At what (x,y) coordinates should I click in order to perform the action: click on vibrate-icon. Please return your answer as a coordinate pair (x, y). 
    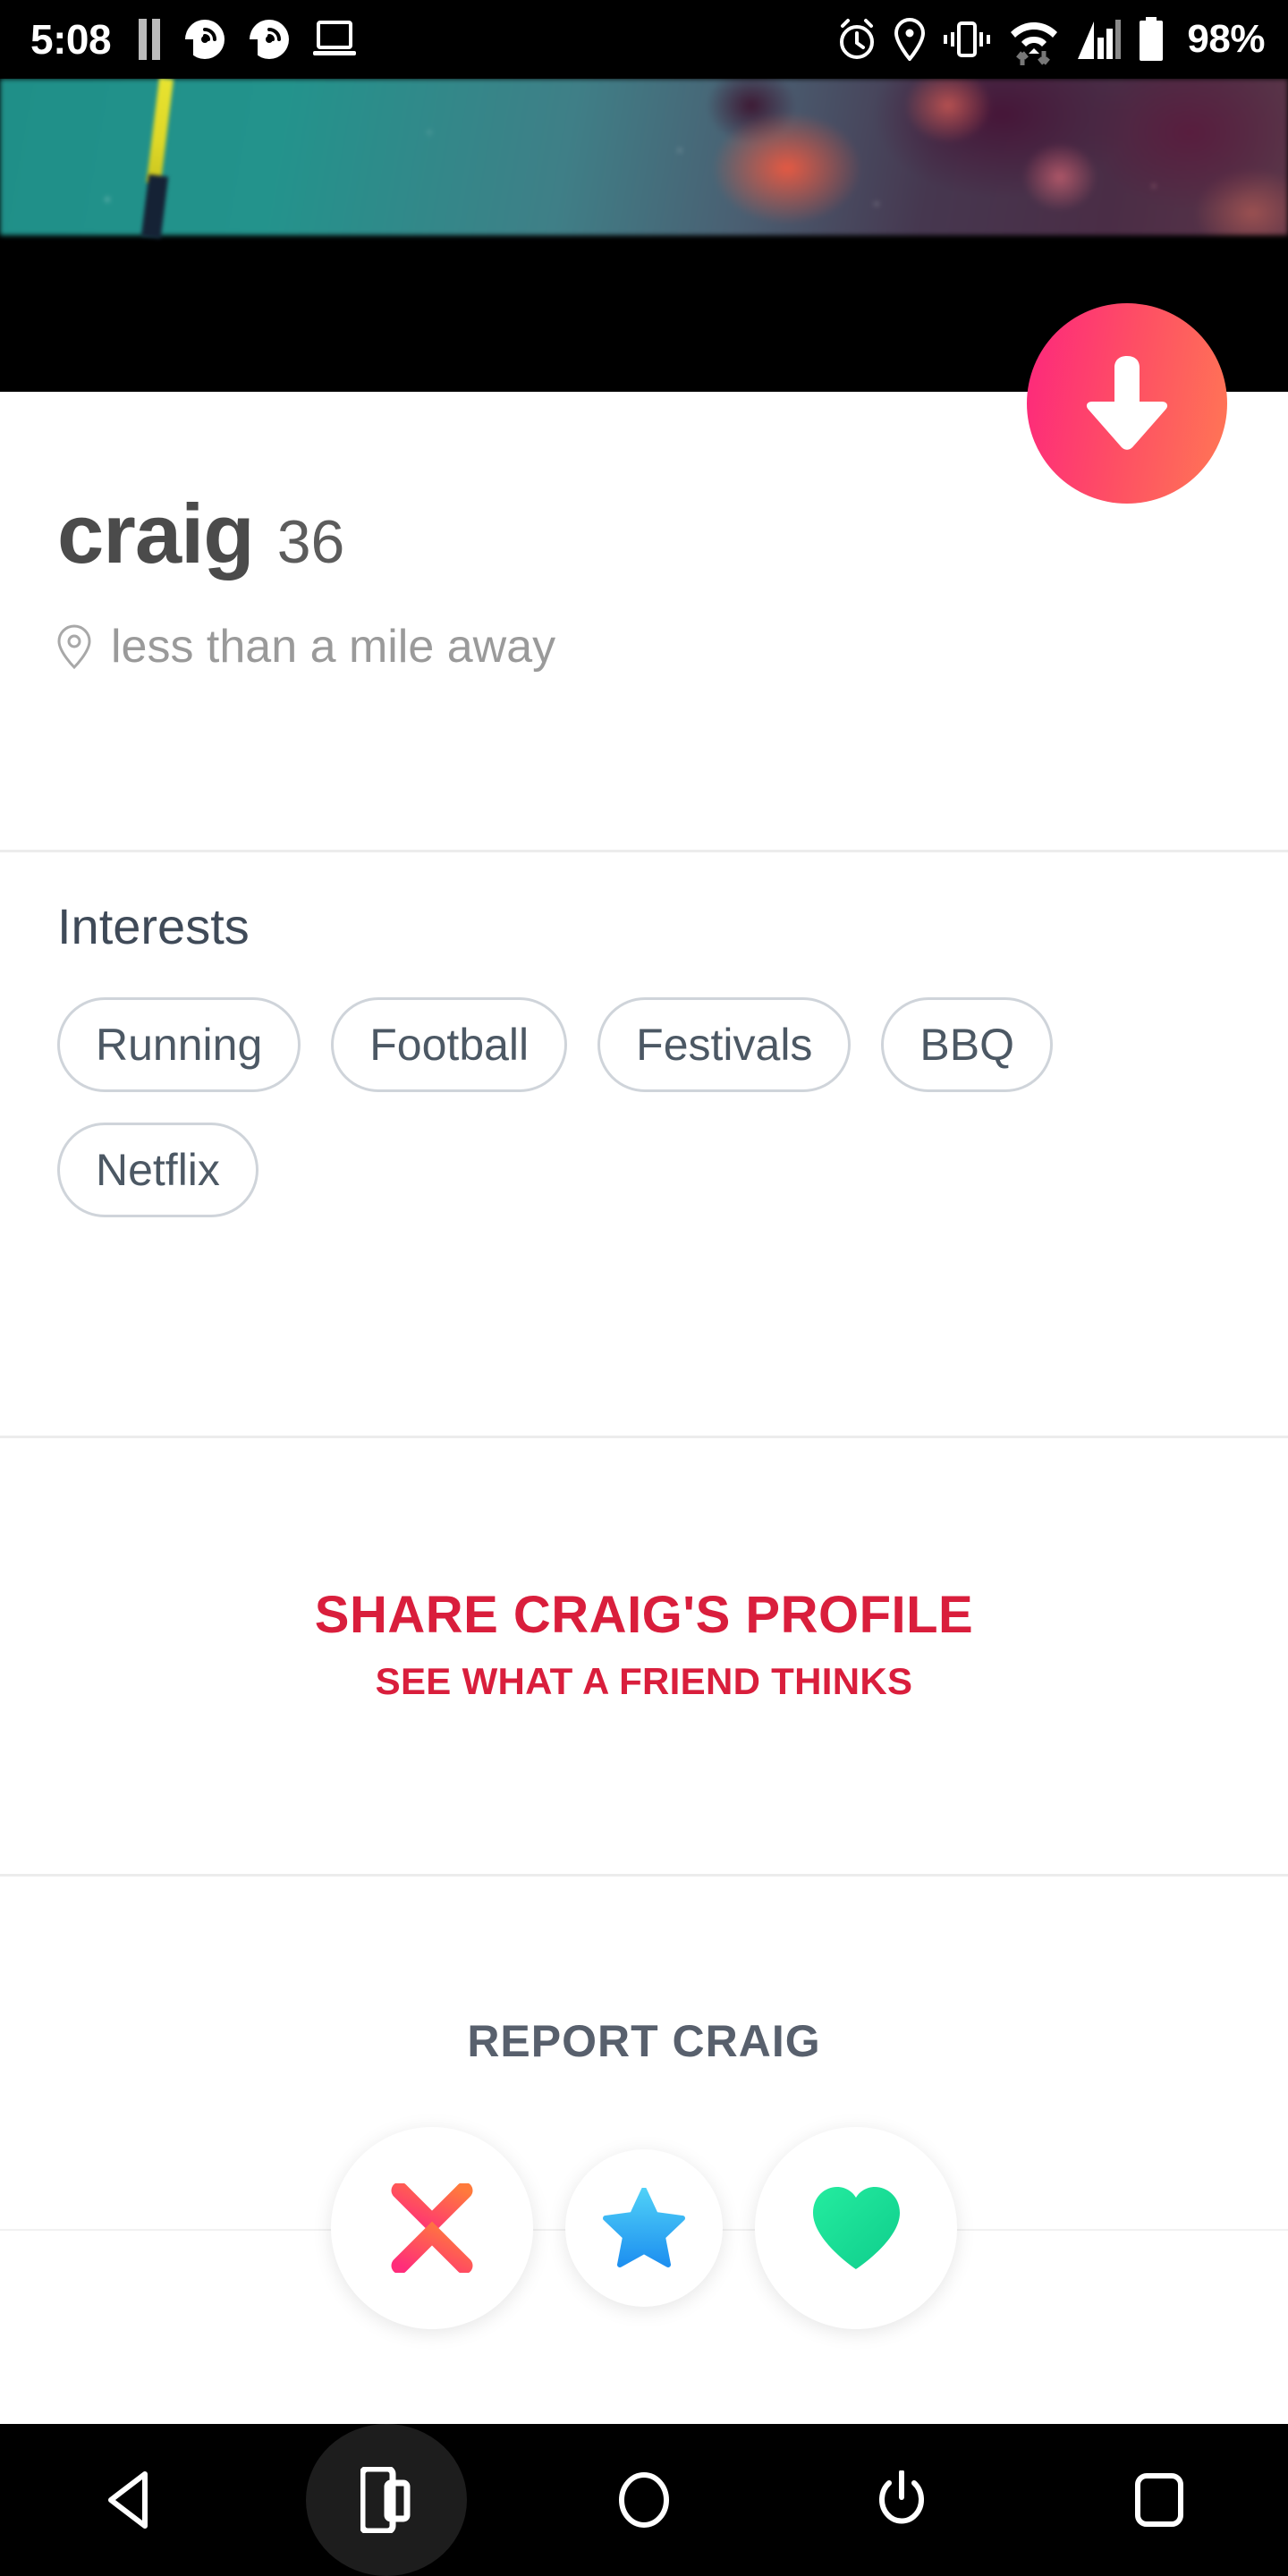
    Looking at the image, I should click on (967, 39).